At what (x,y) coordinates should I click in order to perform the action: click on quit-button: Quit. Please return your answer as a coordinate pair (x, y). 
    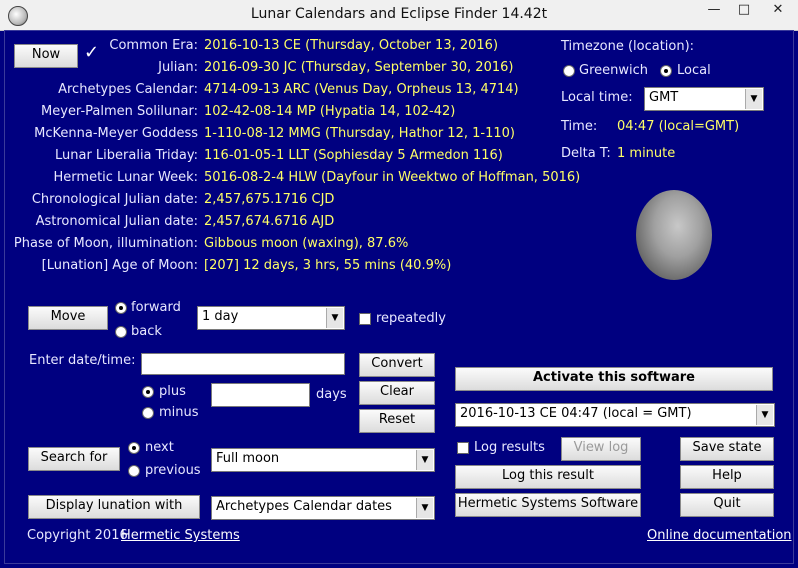
    Looking at the image, I should click on (727, 505).